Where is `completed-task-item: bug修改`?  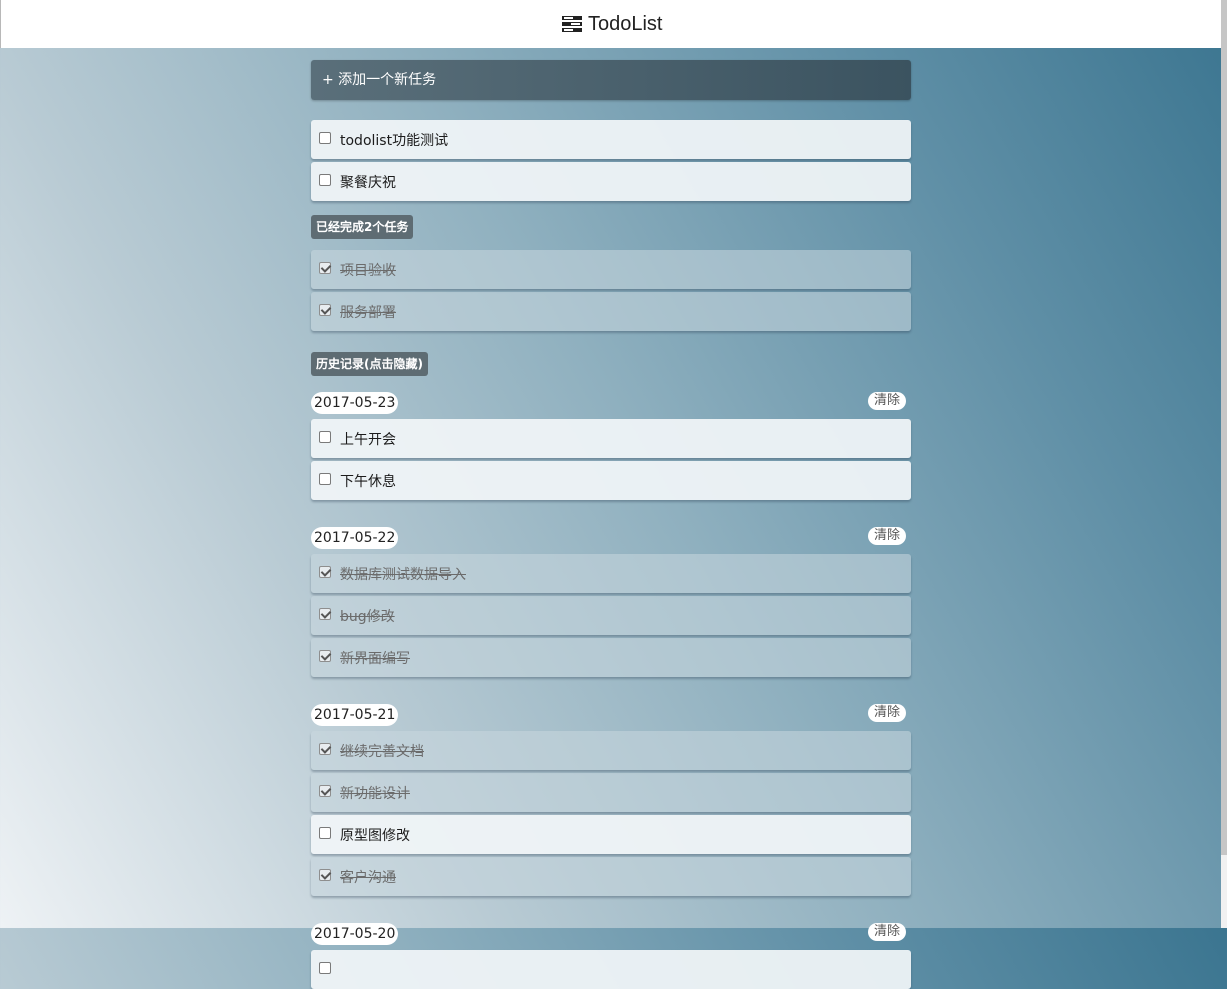 completed-task-item: bug修改 is located at coordinates (611, 615).